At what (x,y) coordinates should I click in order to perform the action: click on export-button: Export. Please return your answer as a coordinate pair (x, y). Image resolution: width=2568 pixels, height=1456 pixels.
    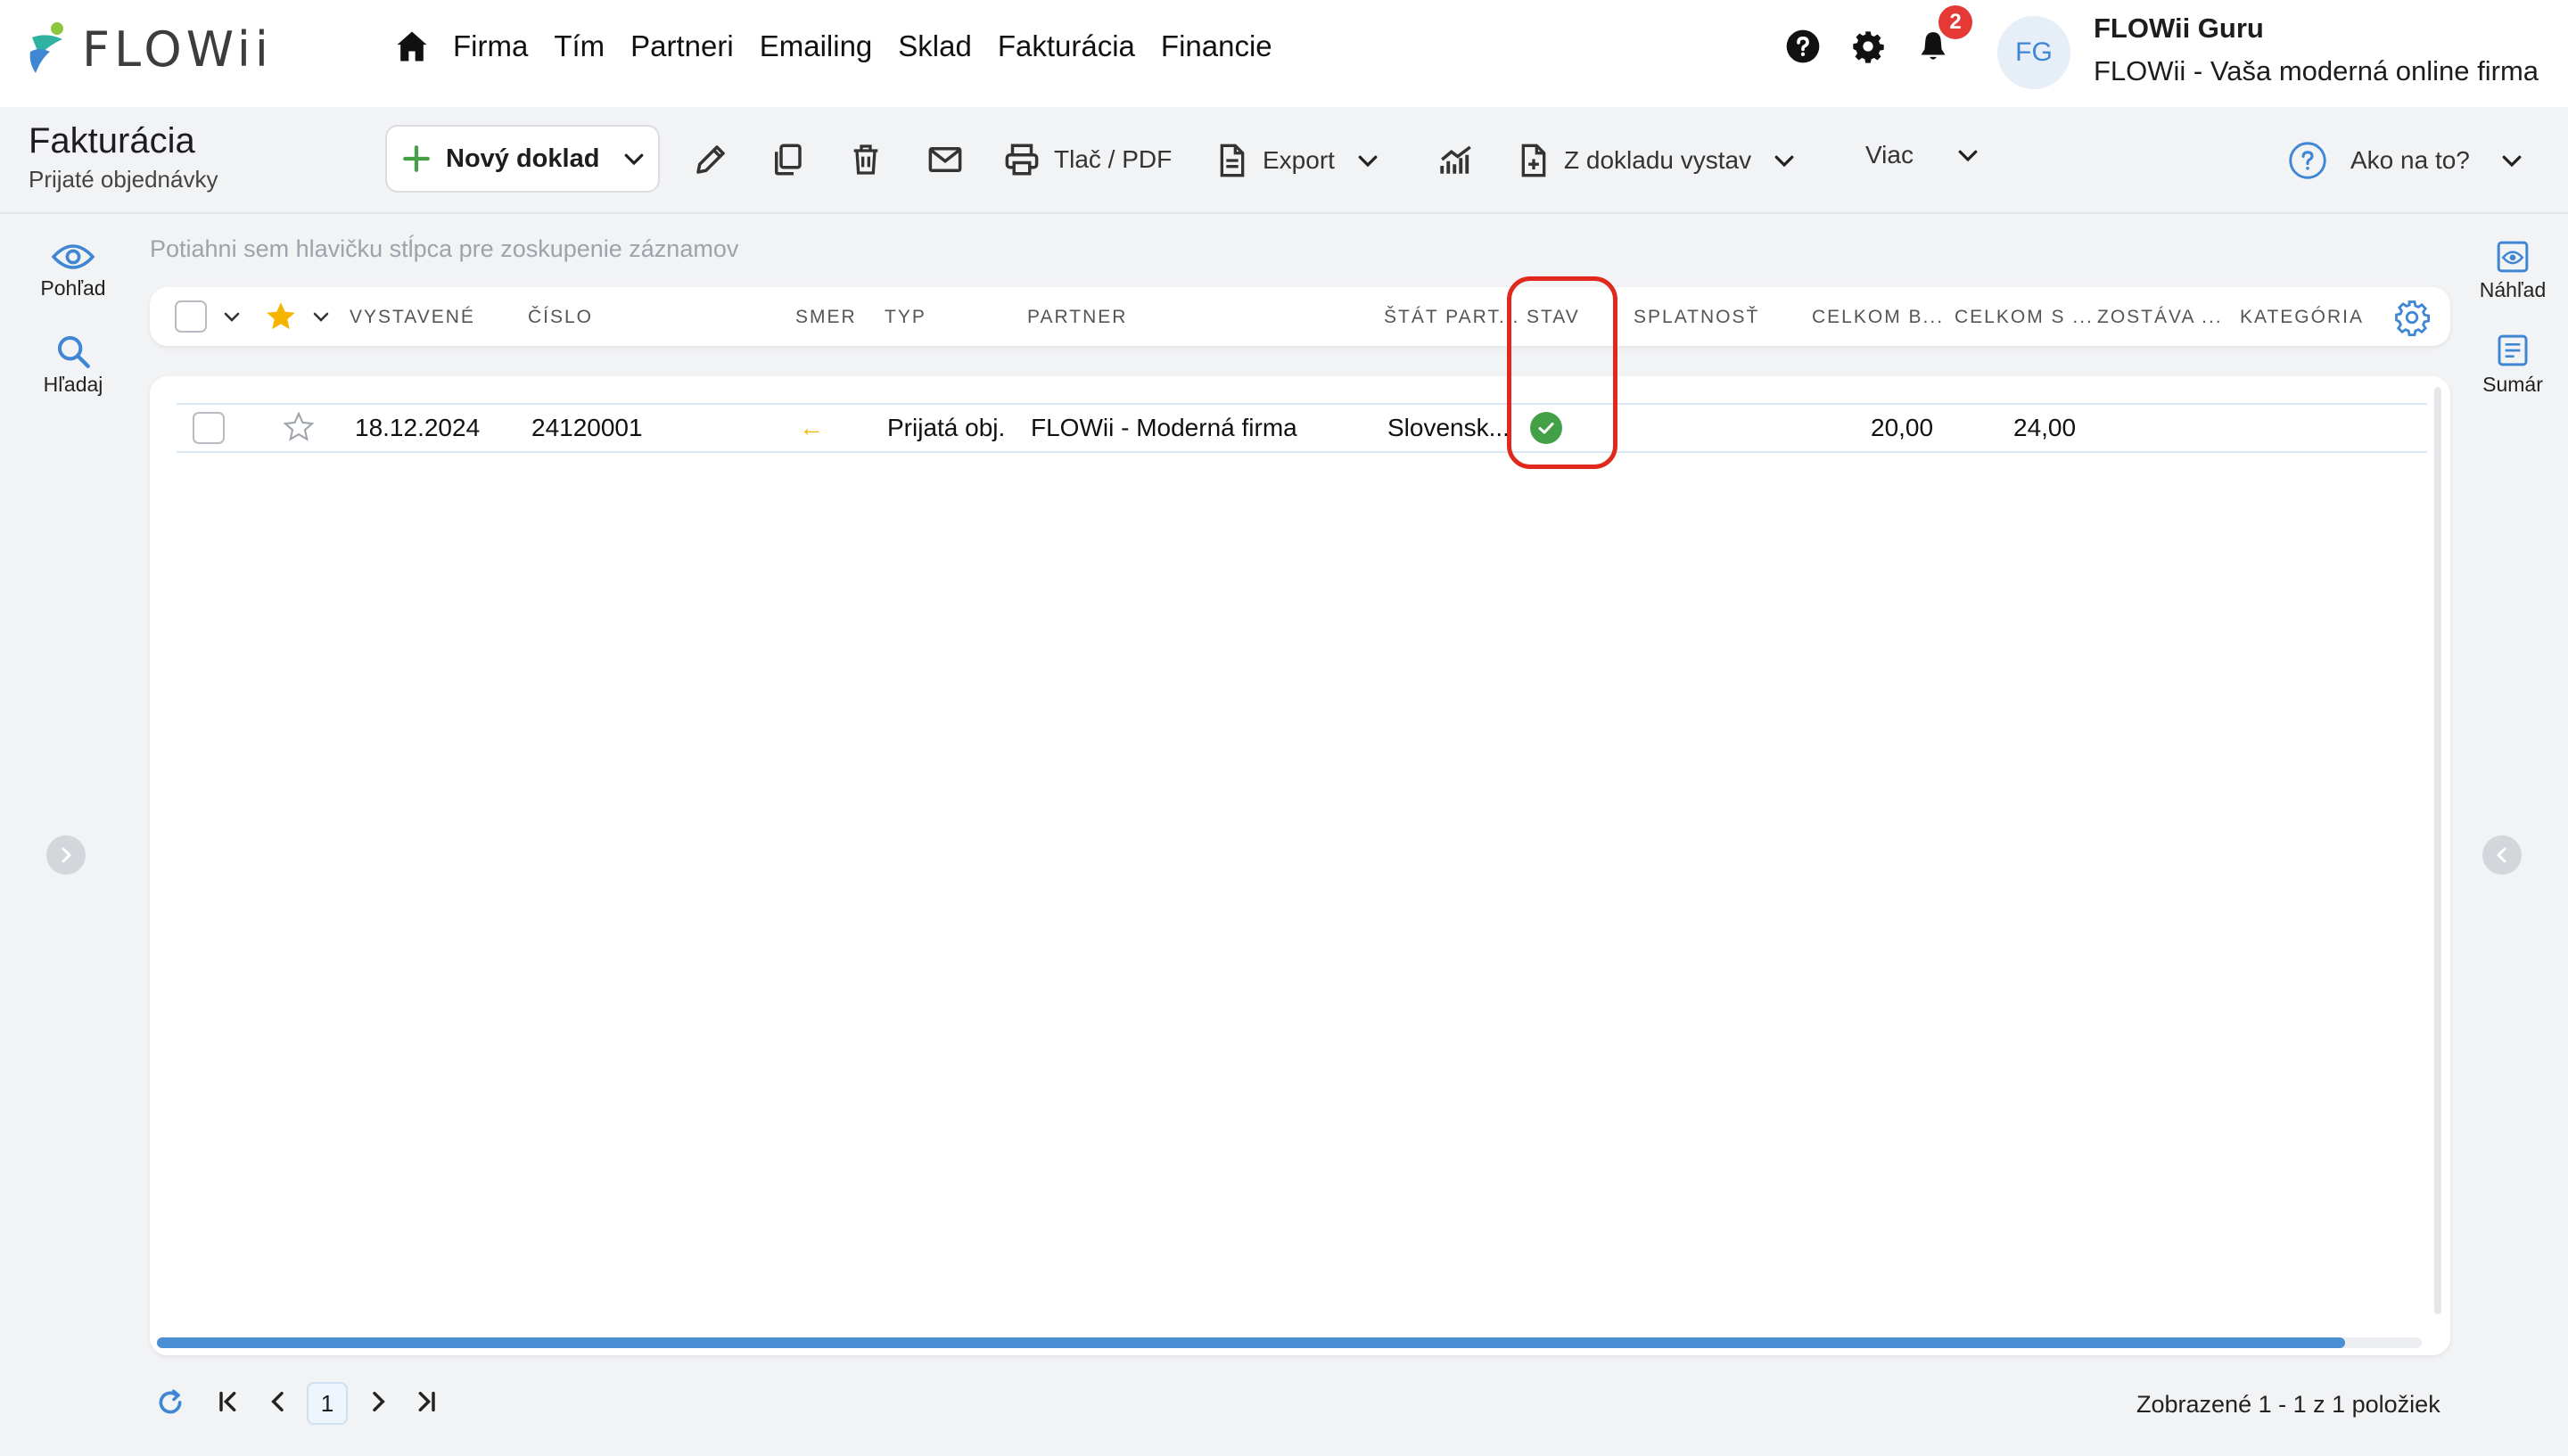
    Looking at the image, I should click on (1297, 160).